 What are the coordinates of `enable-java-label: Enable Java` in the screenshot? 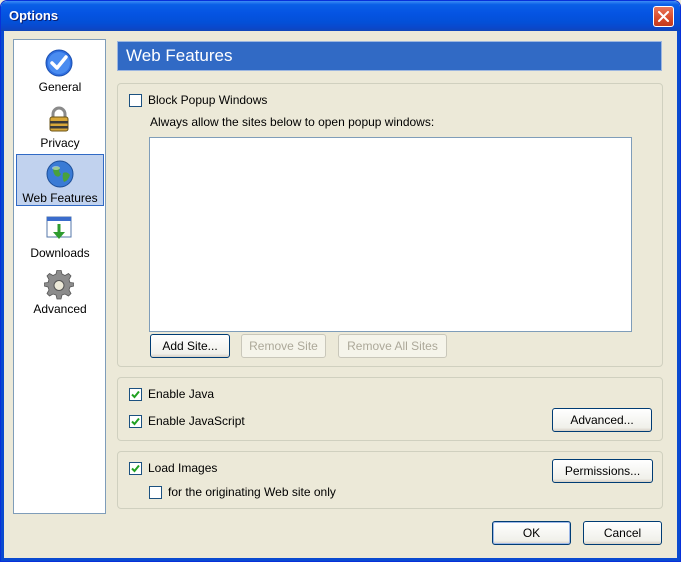 It's located at (181, 394).